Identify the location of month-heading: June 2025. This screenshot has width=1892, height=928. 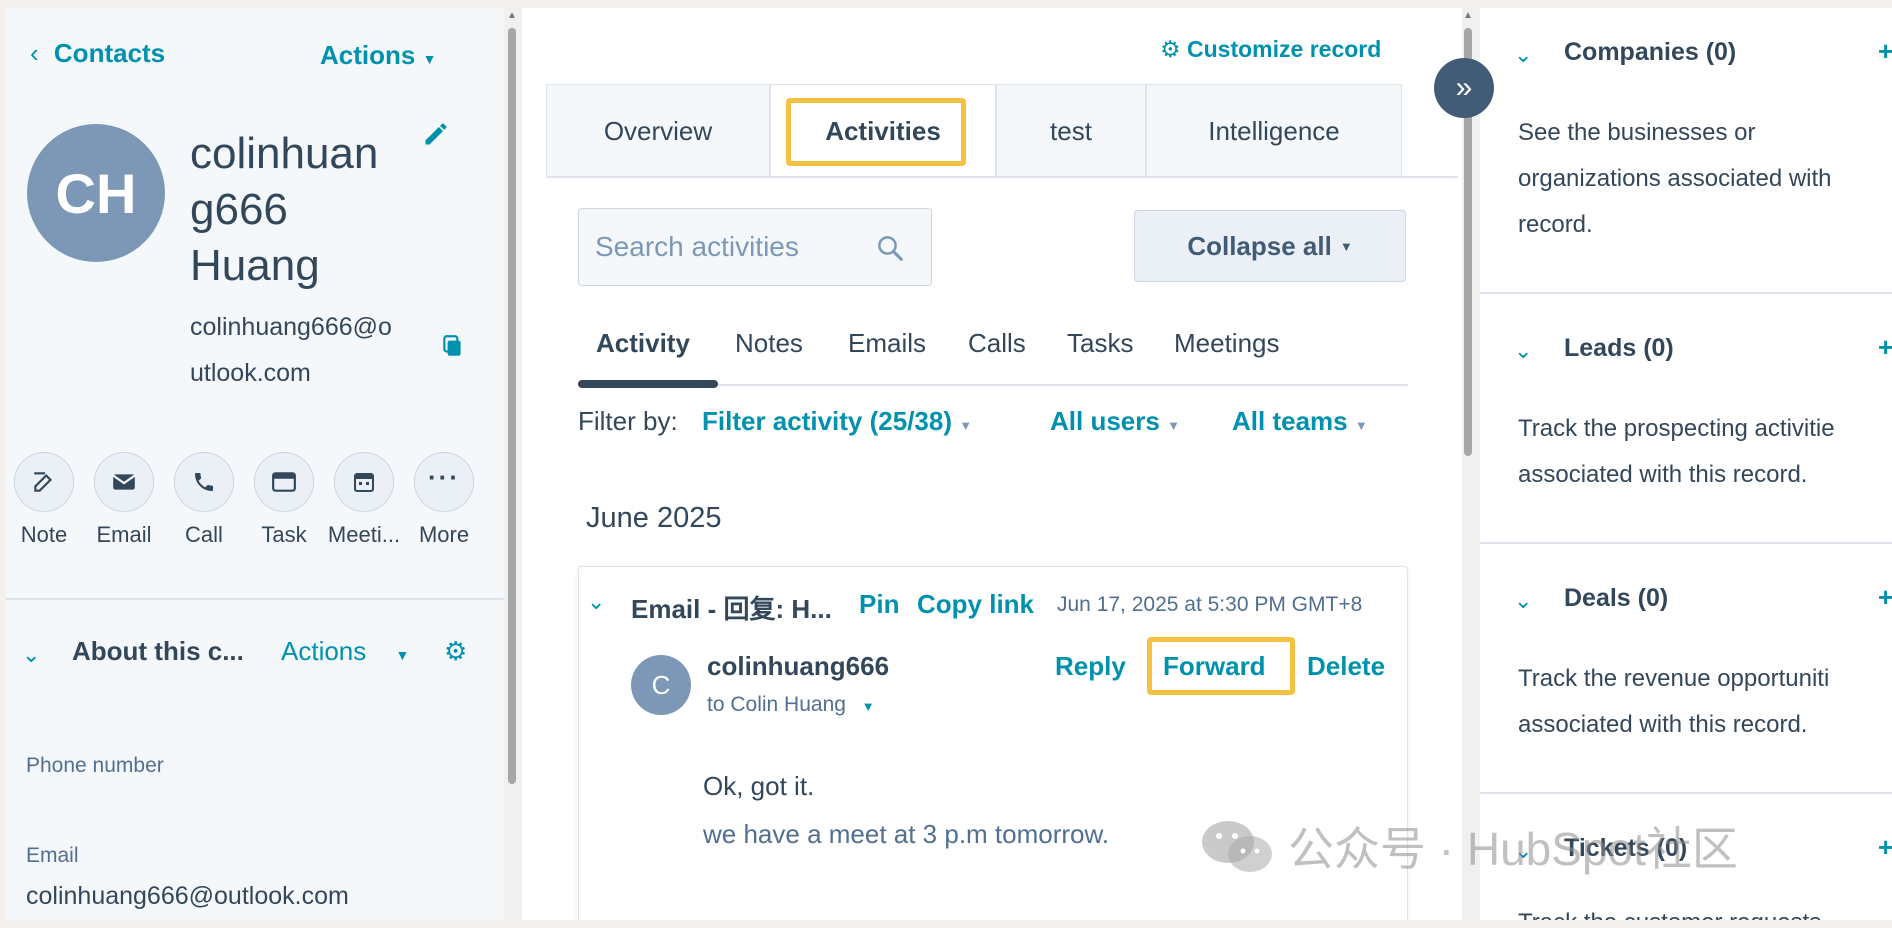
(654, 518).